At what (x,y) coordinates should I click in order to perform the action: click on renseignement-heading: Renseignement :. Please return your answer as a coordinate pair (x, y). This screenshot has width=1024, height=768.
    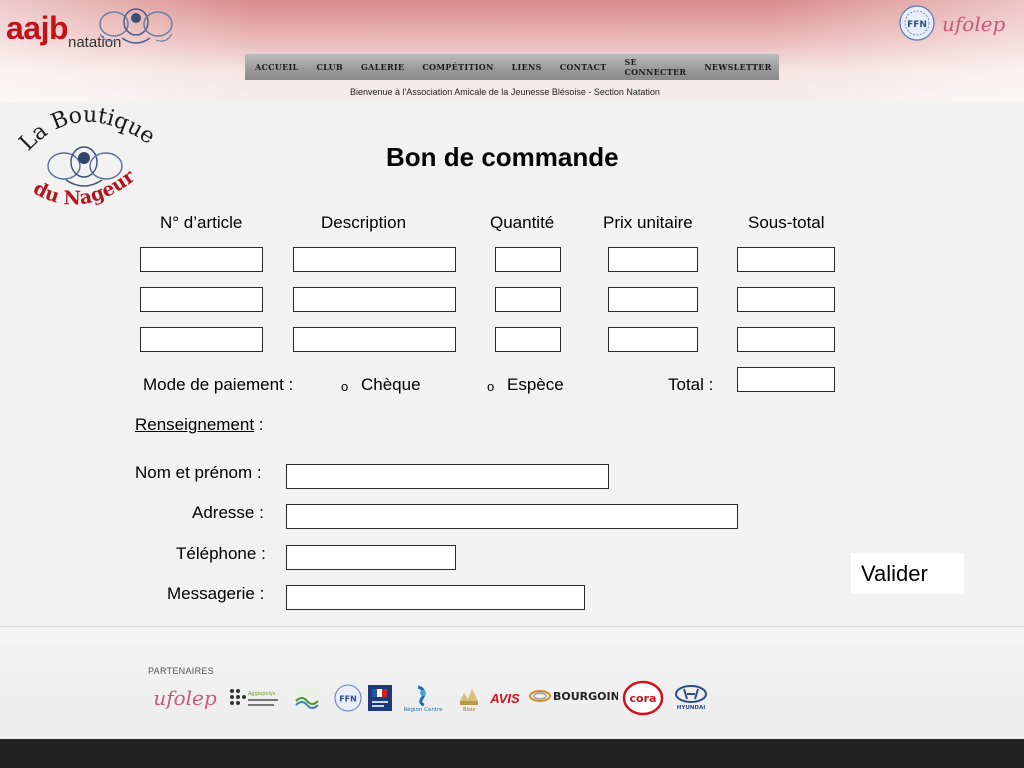
    Looking at the image, I should click on (199, 425).